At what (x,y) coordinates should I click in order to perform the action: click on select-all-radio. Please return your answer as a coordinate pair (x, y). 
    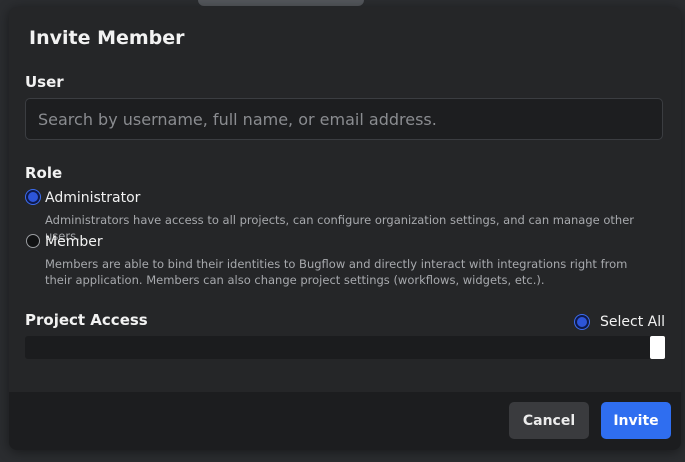
    Looking at the image, I should click on (582, 322).